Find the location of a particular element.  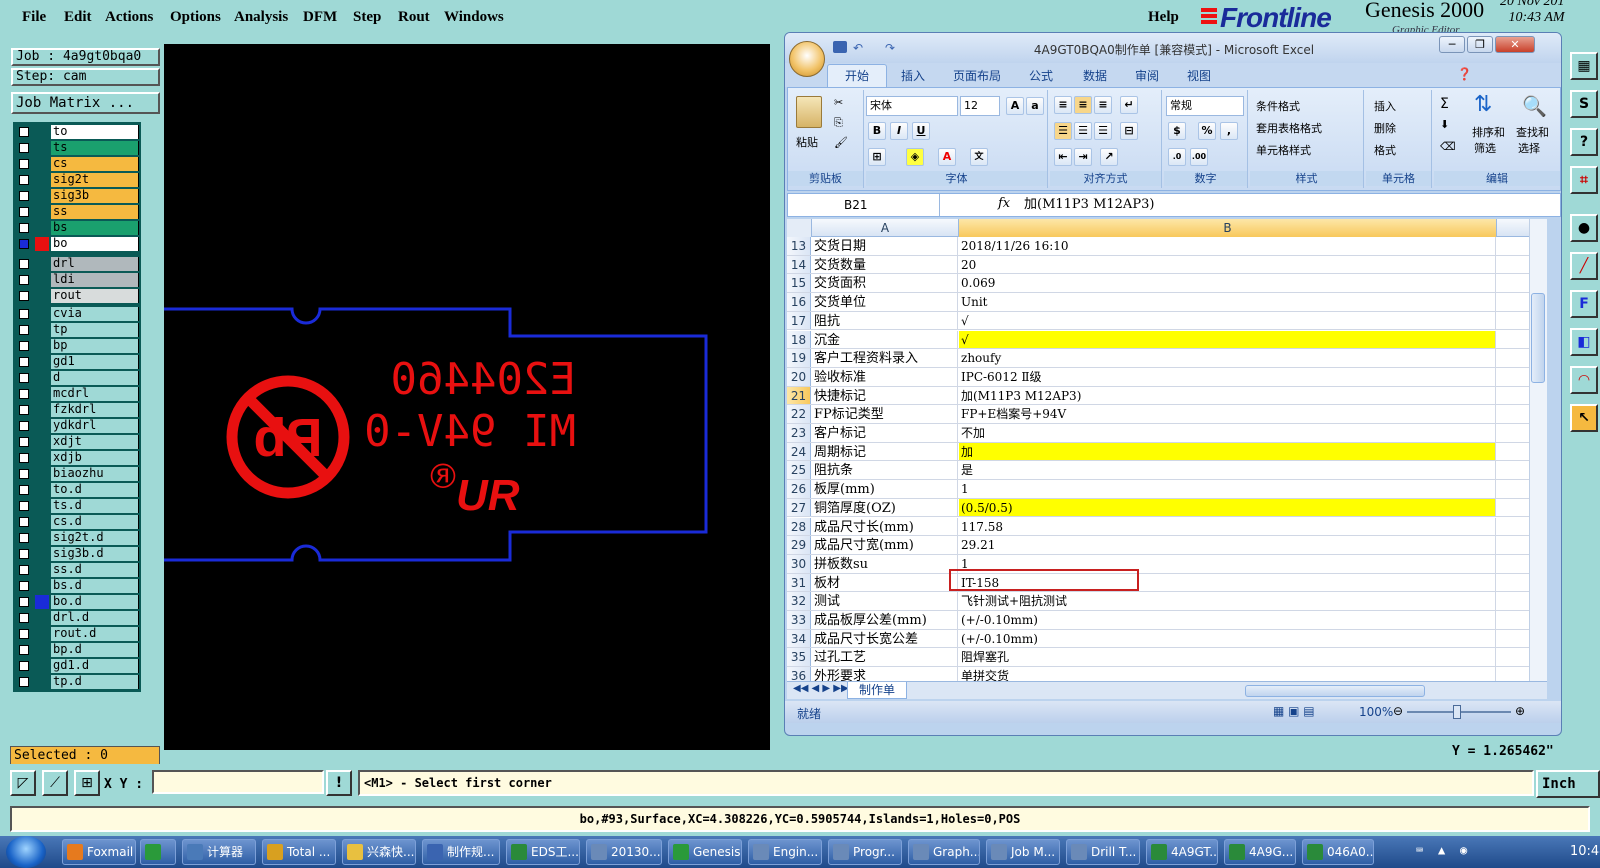

cell-a: 周期标记 is located at coordinates (885, 451).